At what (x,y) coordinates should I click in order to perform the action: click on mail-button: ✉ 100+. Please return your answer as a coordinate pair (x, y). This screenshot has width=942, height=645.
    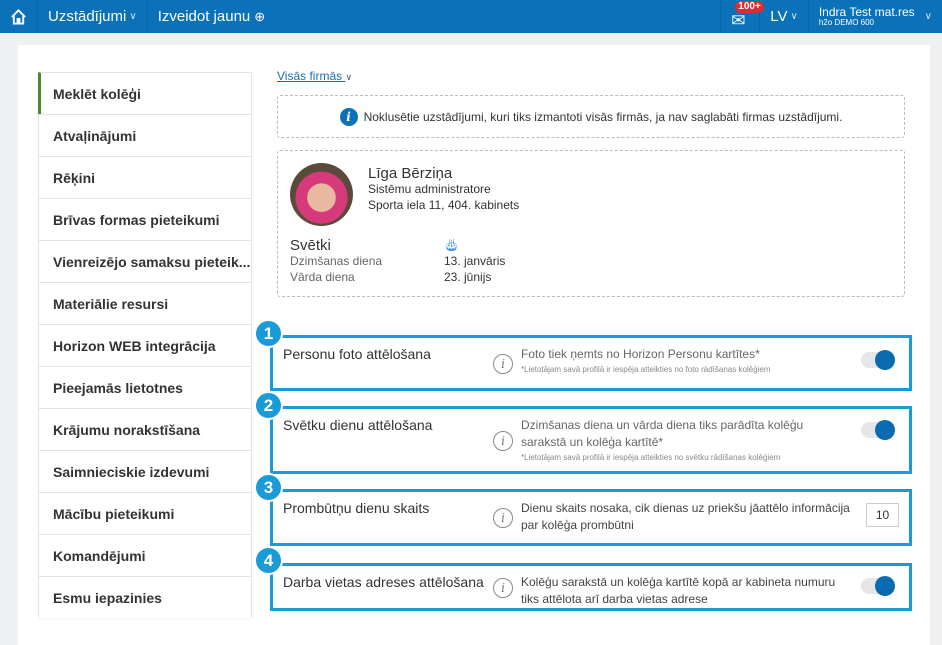
    Looking at the image, I should click on (742, 16).